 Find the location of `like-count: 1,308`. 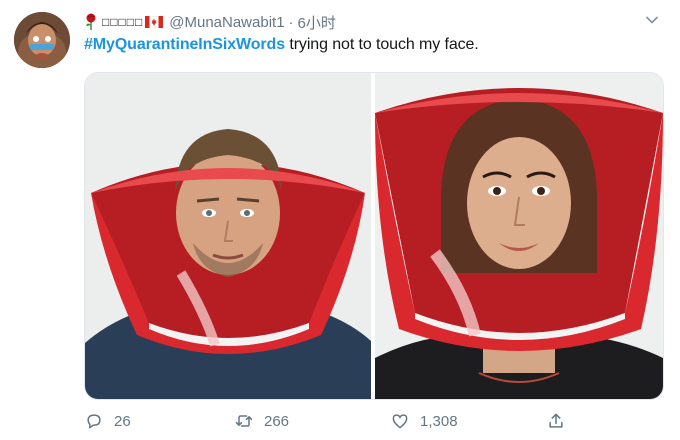

like-count: 1,308 is located at coordinates (439, 421).